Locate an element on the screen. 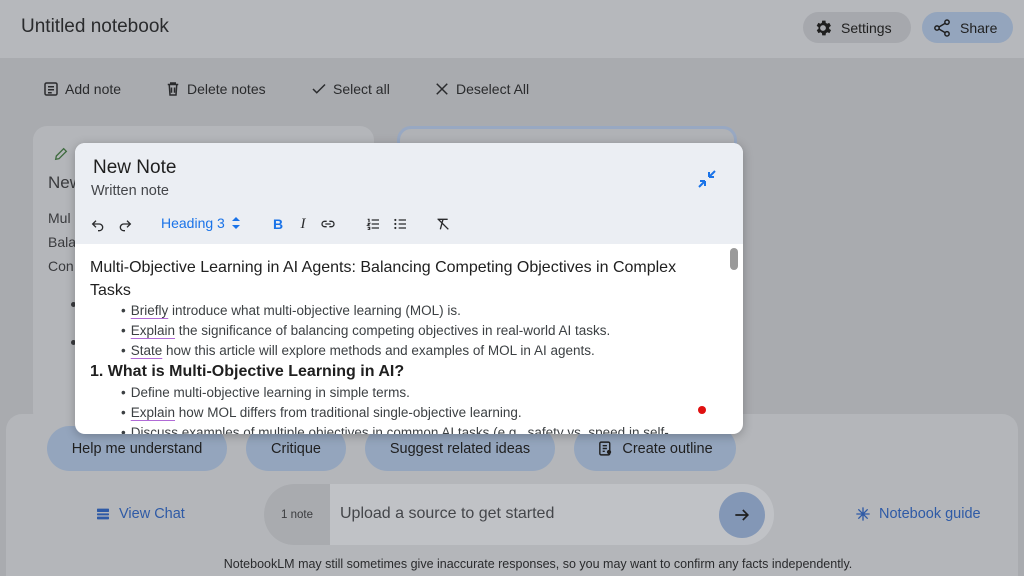 Image resolution: width=1024 pixels, height=576 pixels. chat-input is located at coordinates (525, 514).